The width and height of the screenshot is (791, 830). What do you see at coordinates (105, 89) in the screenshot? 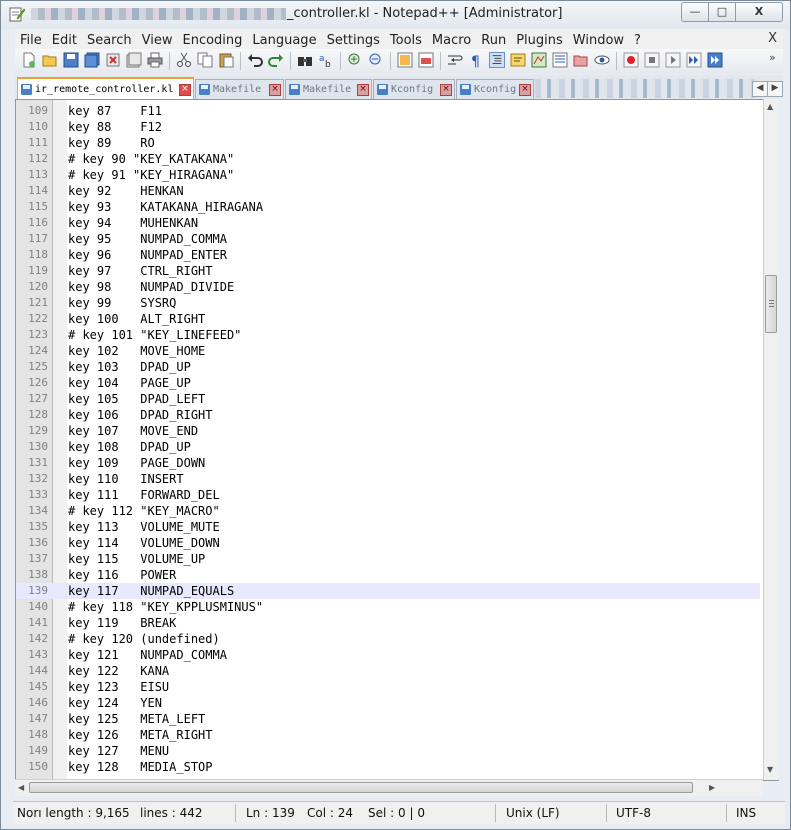
I see `tab-ir-remote-controller: ir_remote_controller.kl ×` at bounding box center [105, 89].